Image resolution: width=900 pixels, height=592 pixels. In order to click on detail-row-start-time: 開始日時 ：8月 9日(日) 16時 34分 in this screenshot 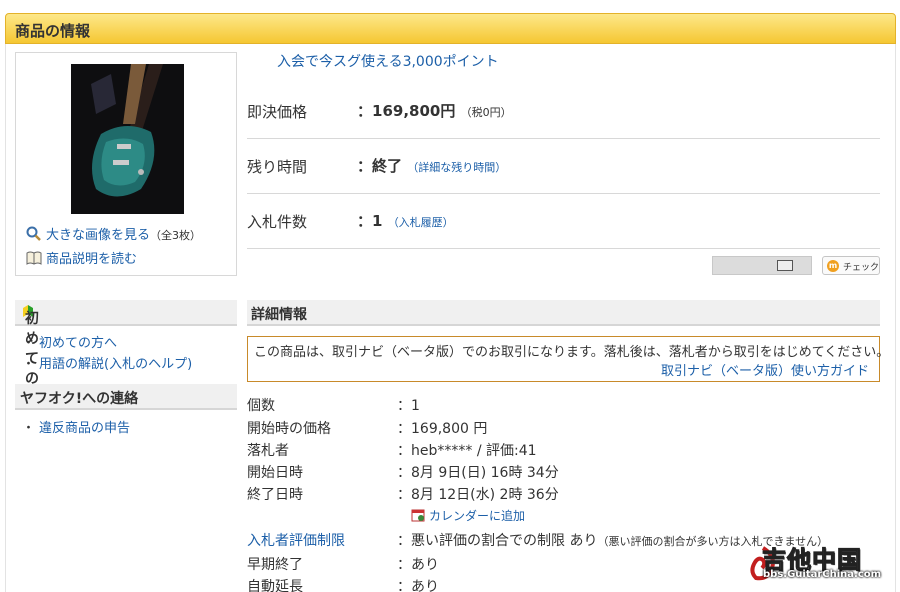, I will do `click(403, 473)`.